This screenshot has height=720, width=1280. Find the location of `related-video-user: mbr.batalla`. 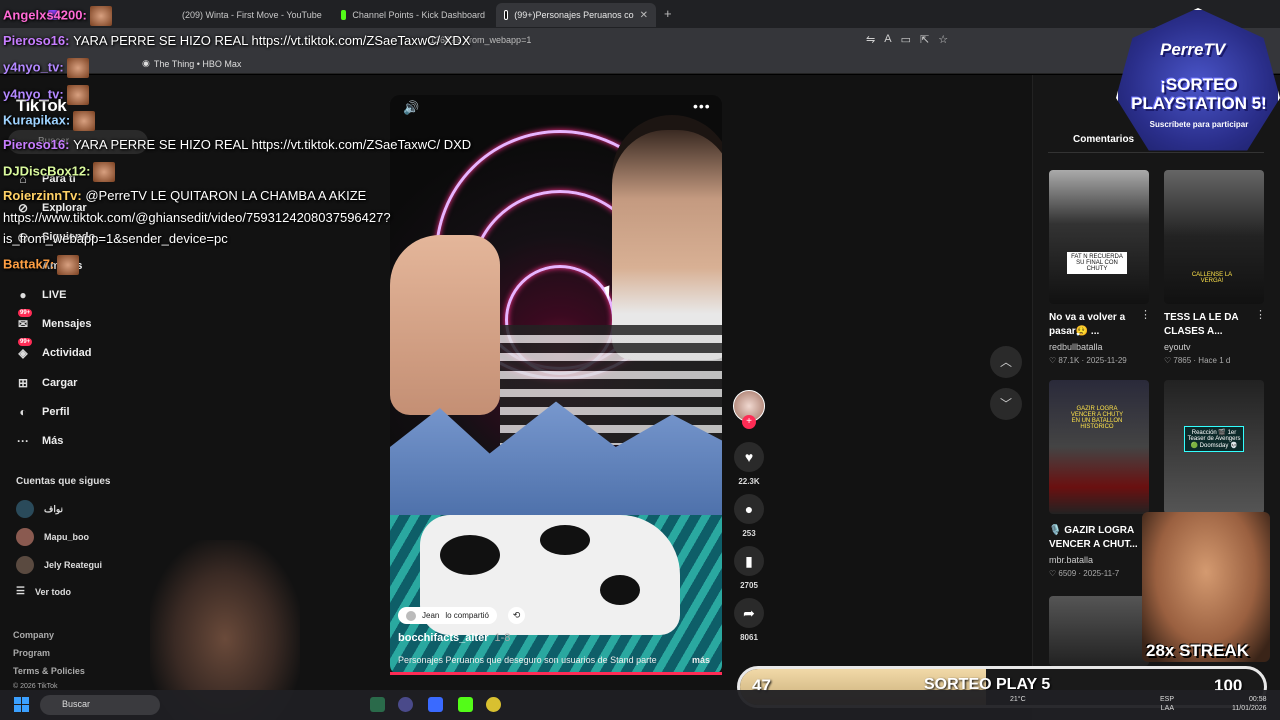

related-video-user: mbr.batalla is located at coordinates (1071, 560).